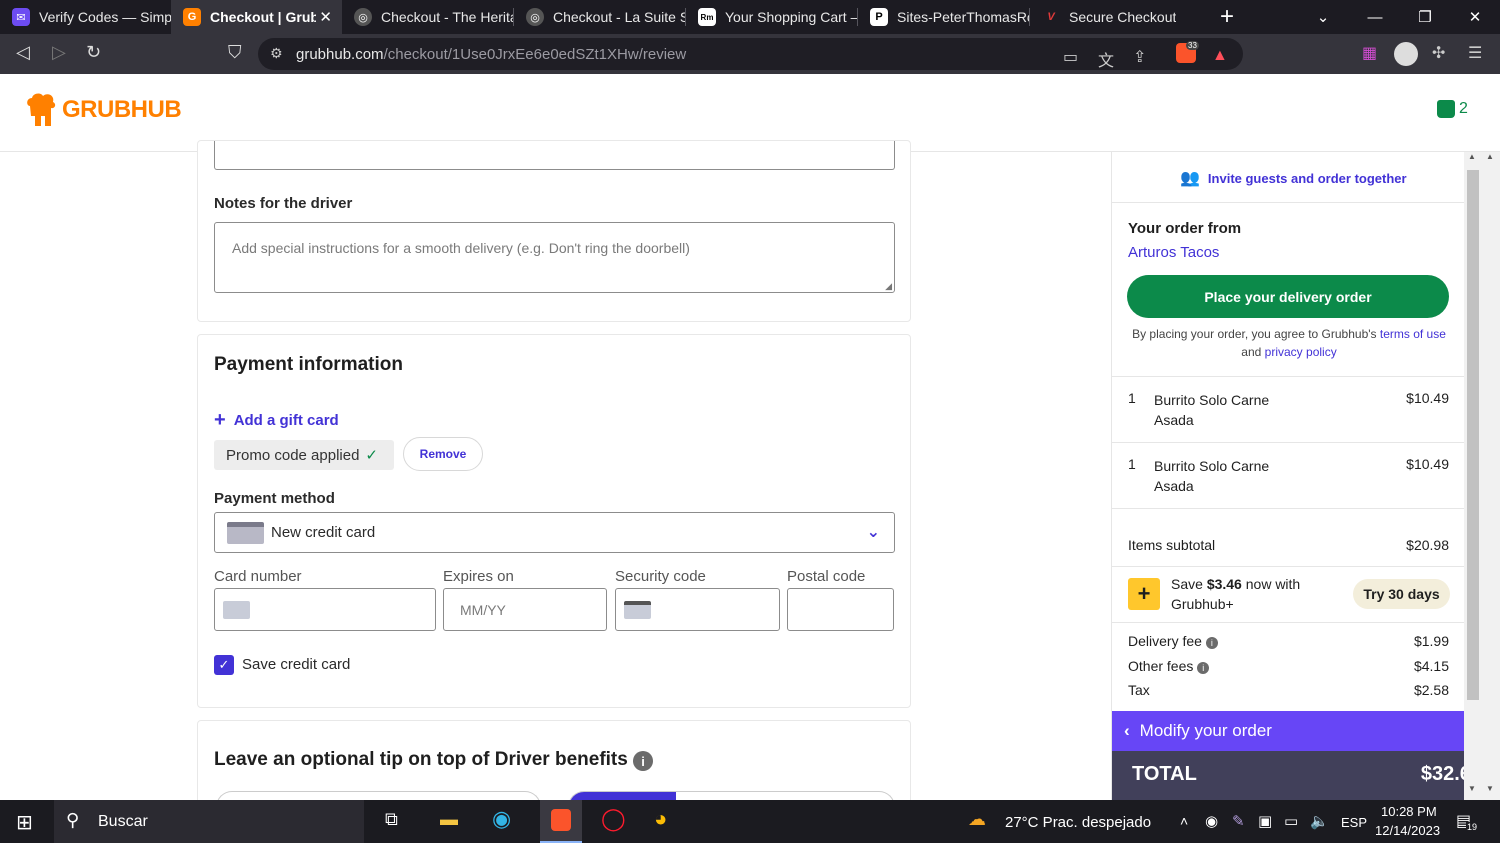 This screenshot has width=1500, height=843. Describe the element at coordinates (1291, 821) in the screenshot. I see `network-icon: ▭` at that location.